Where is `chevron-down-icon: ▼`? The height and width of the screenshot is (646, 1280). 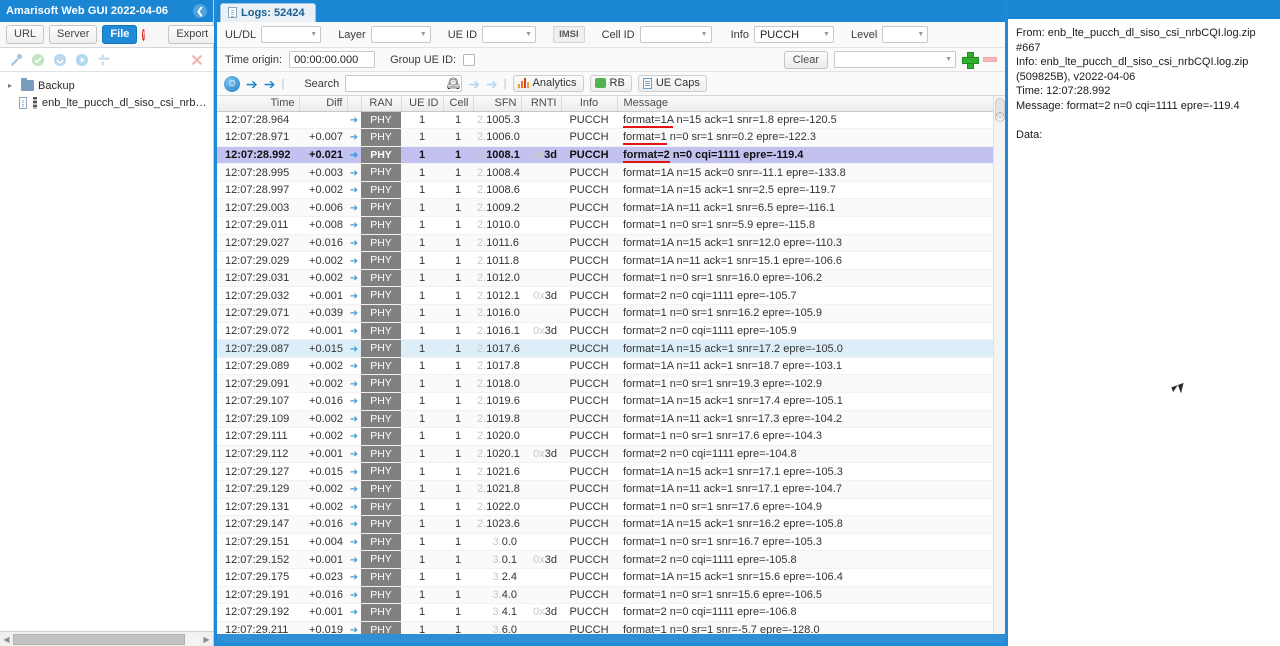
chevron-down-icon: ▼ is located at coordinates (314, 34).